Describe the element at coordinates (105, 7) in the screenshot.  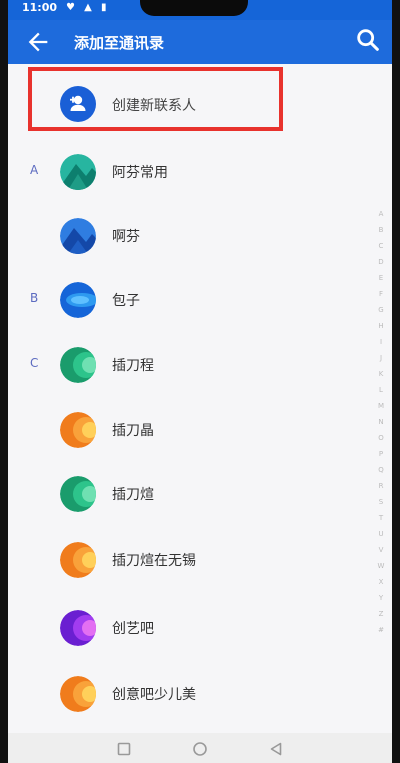
I see `battery-icon: ▮` at that location.